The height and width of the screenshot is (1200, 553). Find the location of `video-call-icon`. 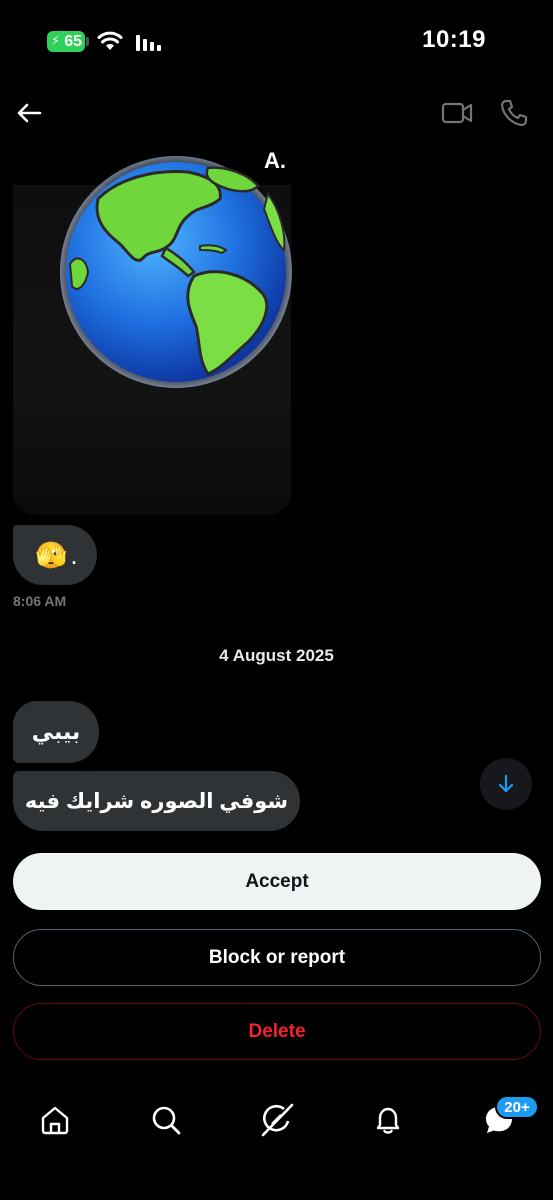

video-call-icon is located at coordinates (457, 113).